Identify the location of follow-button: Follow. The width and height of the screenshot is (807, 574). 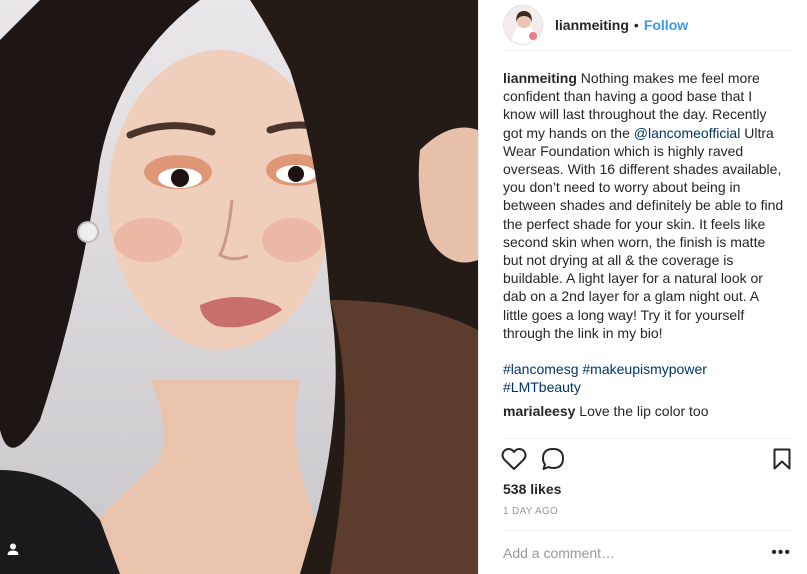
(666, 25).